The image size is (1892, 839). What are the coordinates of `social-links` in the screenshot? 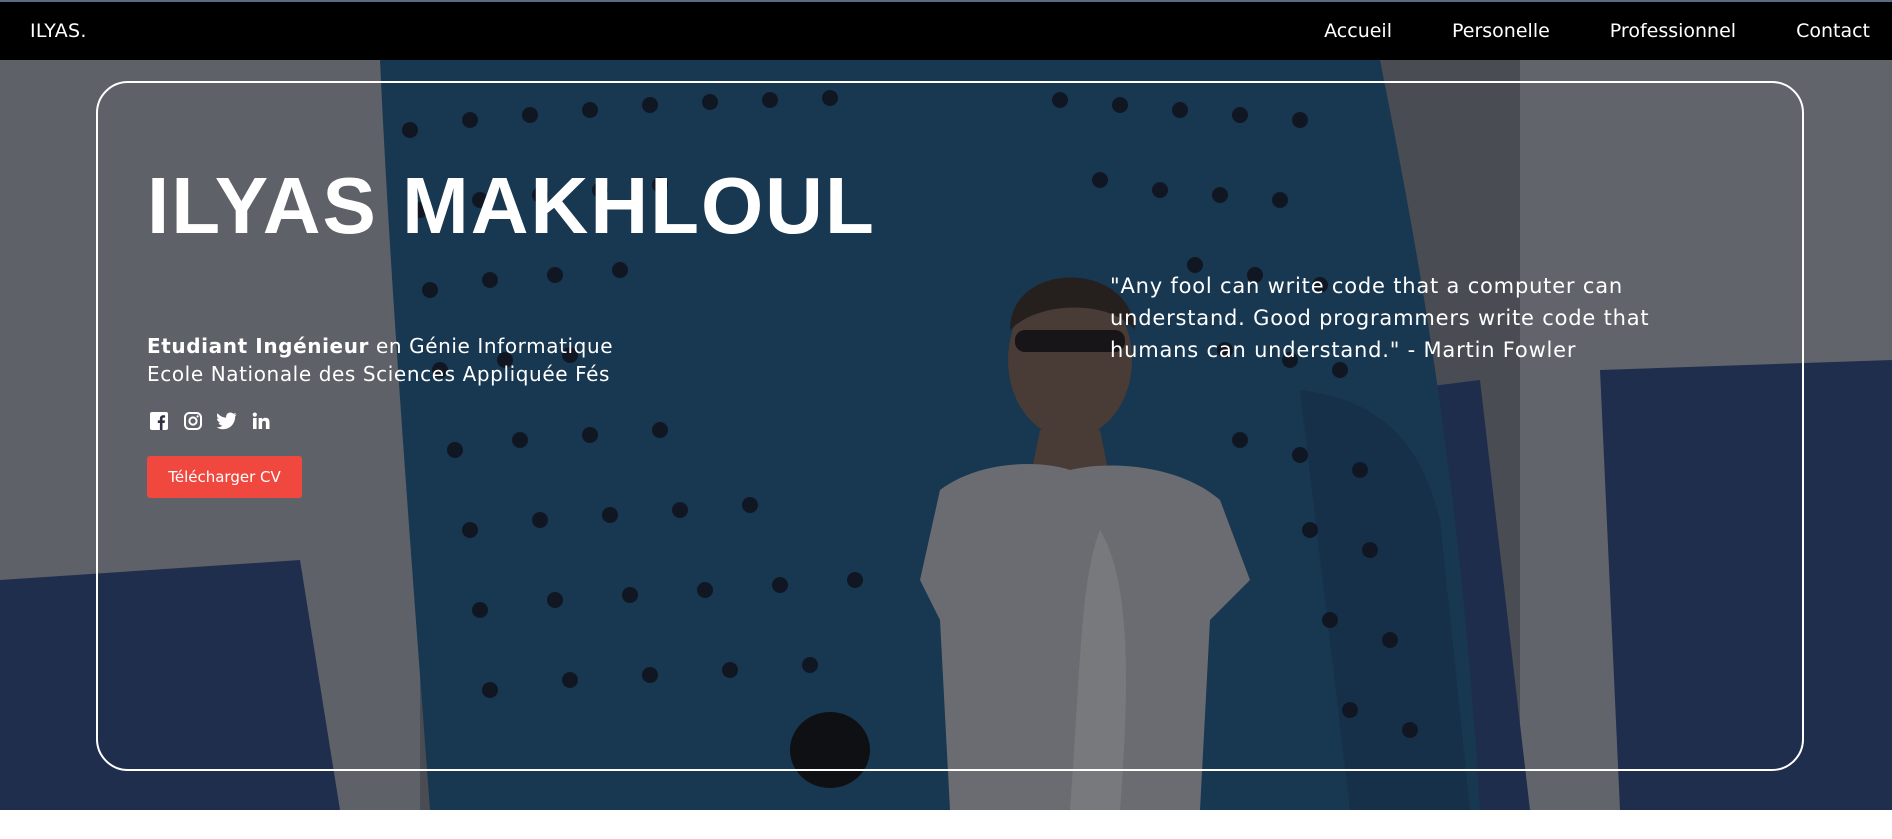 It's located at (210, 421).